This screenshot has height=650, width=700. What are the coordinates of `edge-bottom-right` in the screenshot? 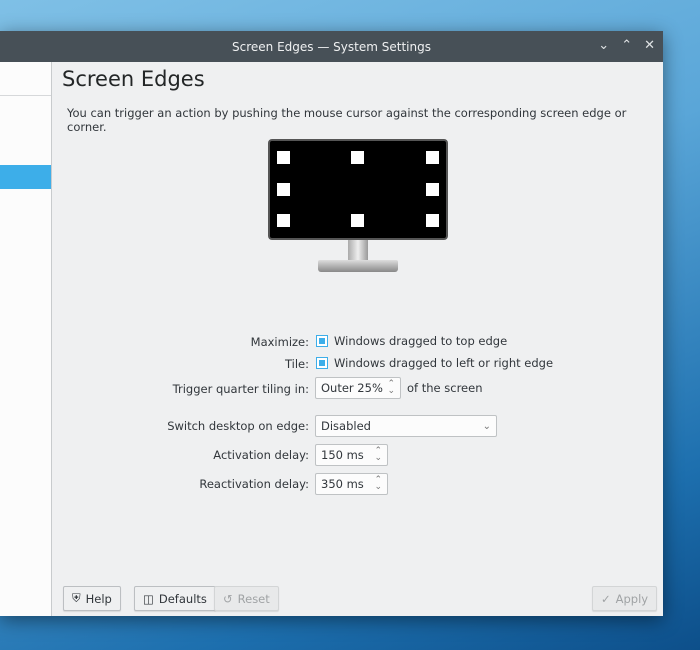 It's located at (432, 220).